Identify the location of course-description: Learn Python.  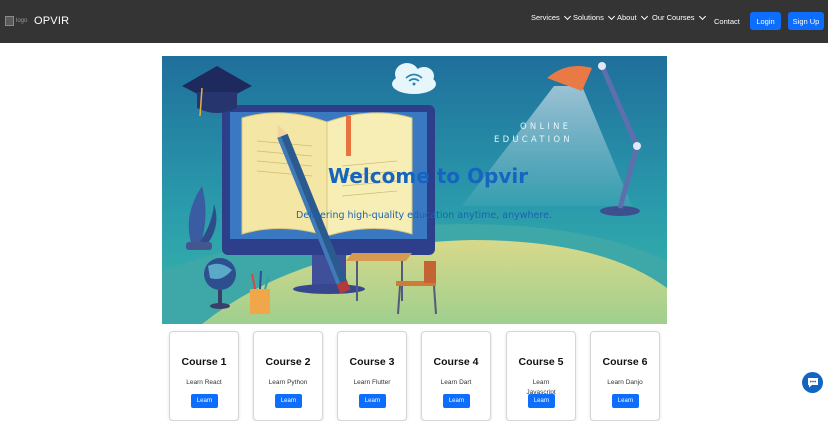
(288, 382).